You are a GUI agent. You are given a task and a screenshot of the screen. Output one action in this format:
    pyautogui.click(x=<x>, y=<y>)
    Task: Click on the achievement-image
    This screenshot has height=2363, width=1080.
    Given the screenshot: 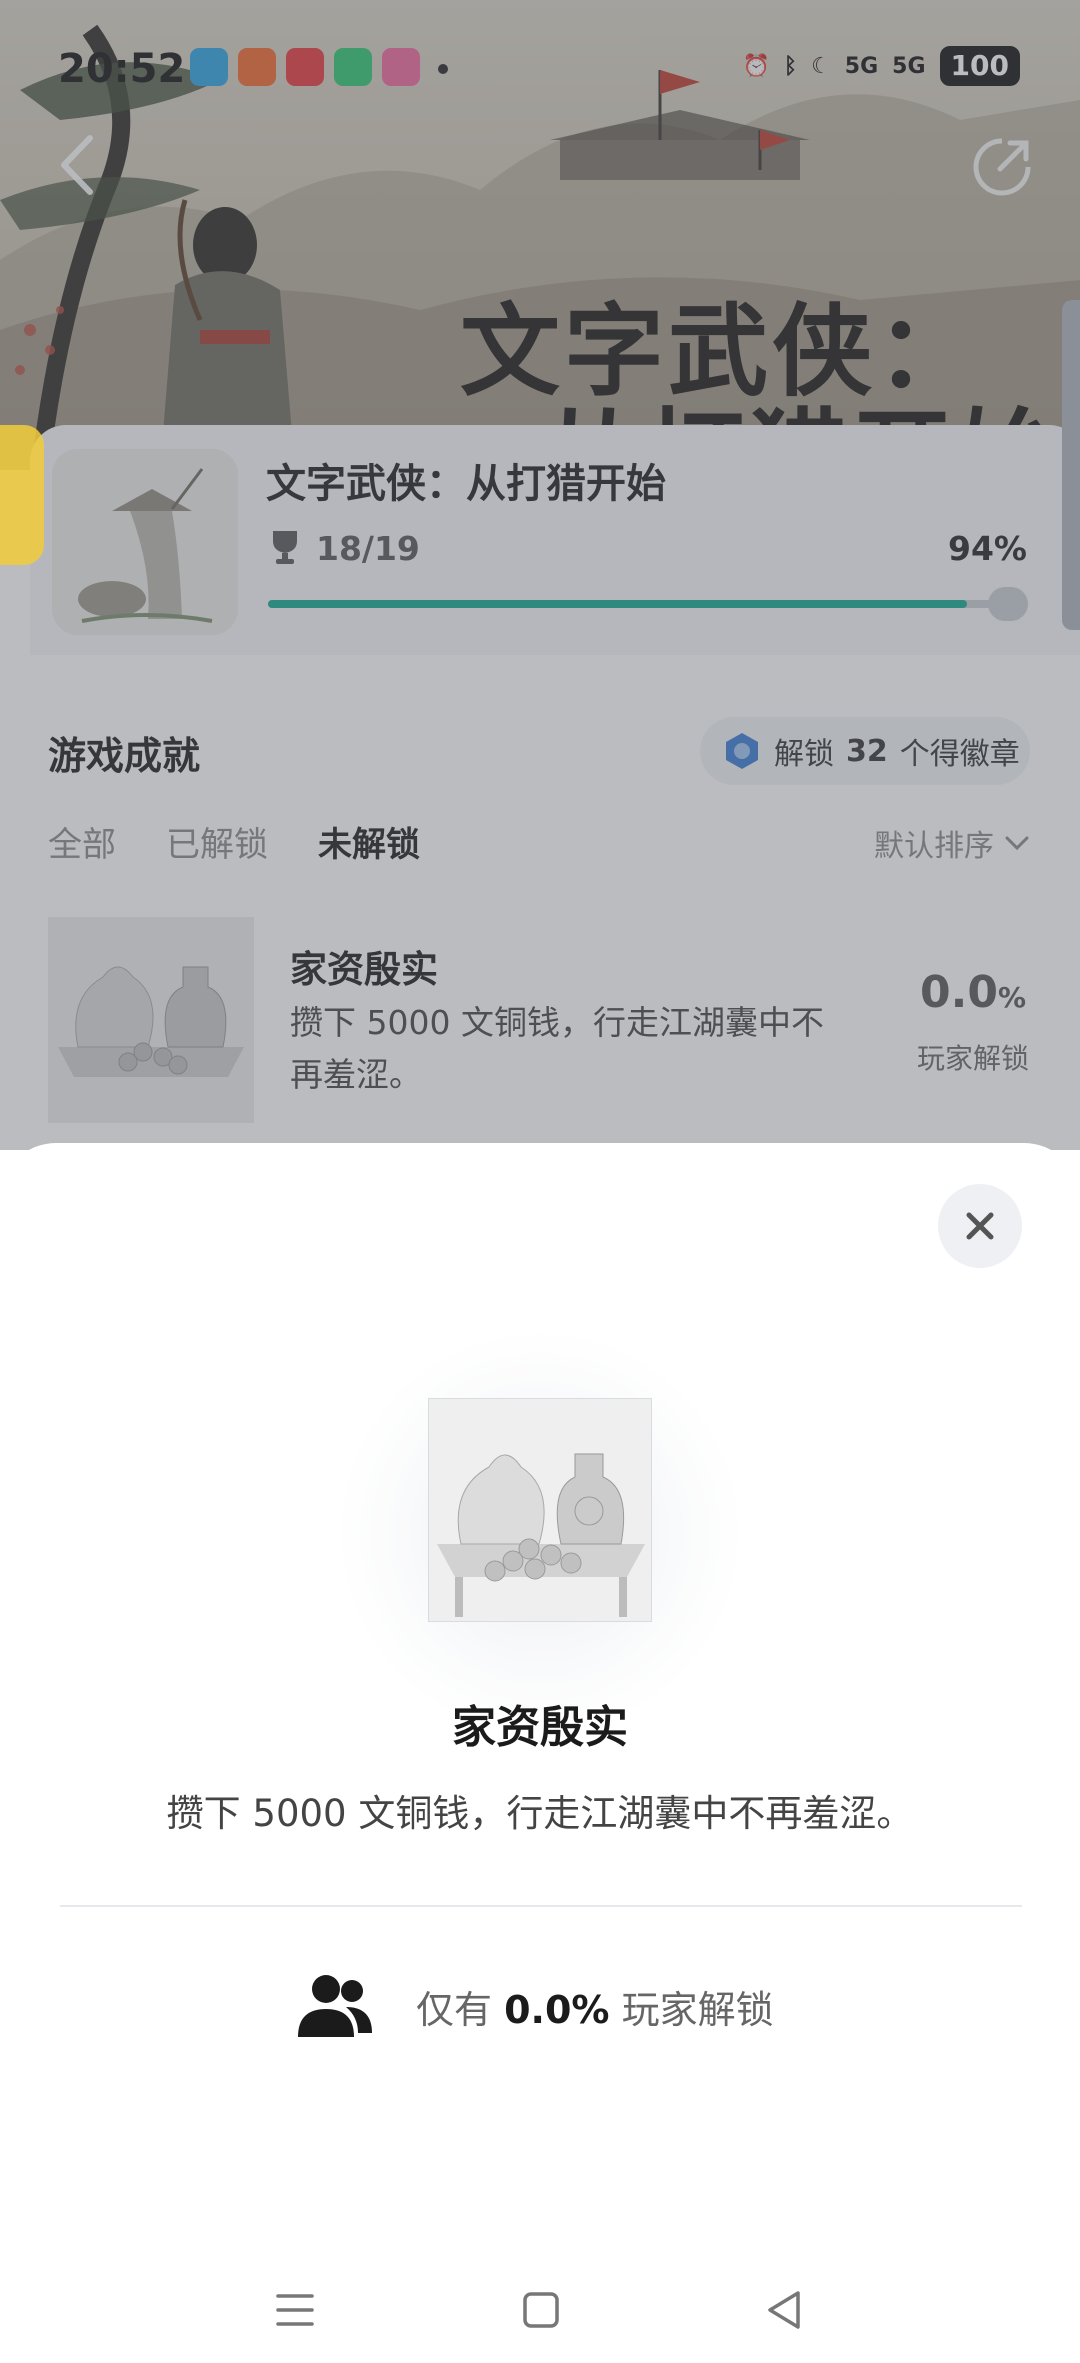 What is the action you would take?
    pyautogui.click(x=540, y=1510)
    